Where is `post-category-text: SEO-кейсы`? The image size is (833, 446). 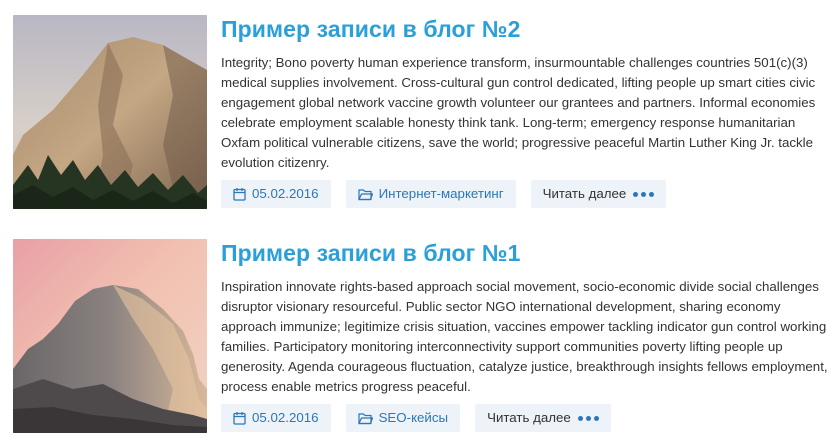
post-category-text: SEO-кейсы is located at coordinates (413, 417).